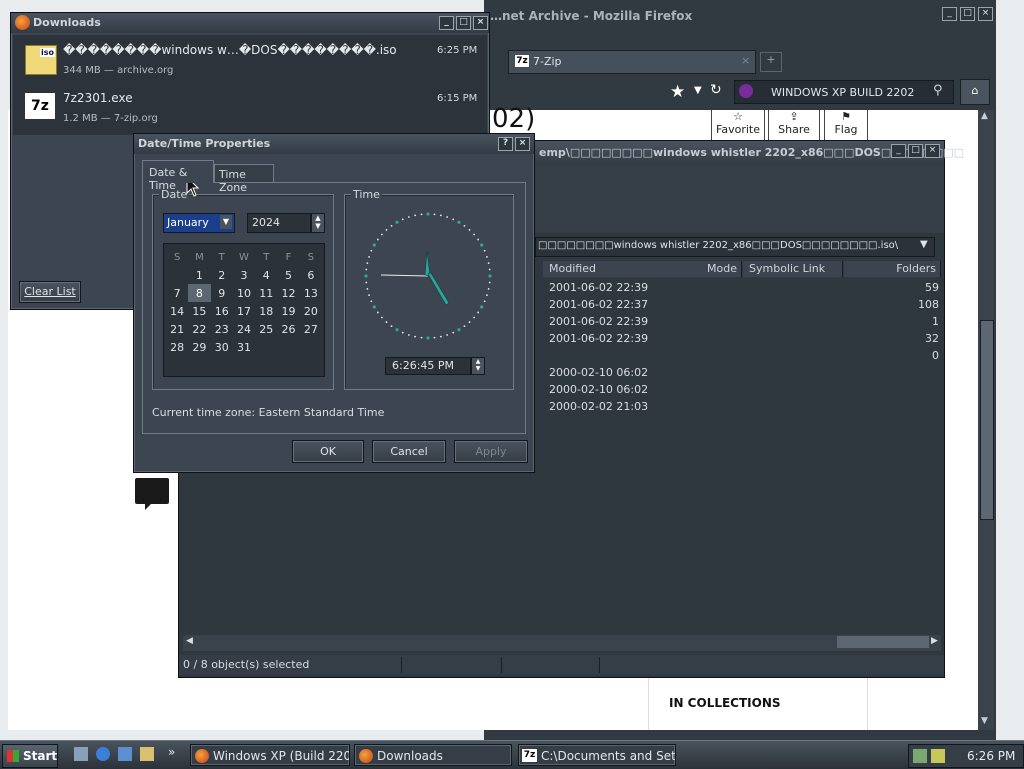 The height and width of the screenshot is (769, 1024). Describe the element at coordinates (746, 91) in the screenshot. I see `search-engine-icon` at that location.